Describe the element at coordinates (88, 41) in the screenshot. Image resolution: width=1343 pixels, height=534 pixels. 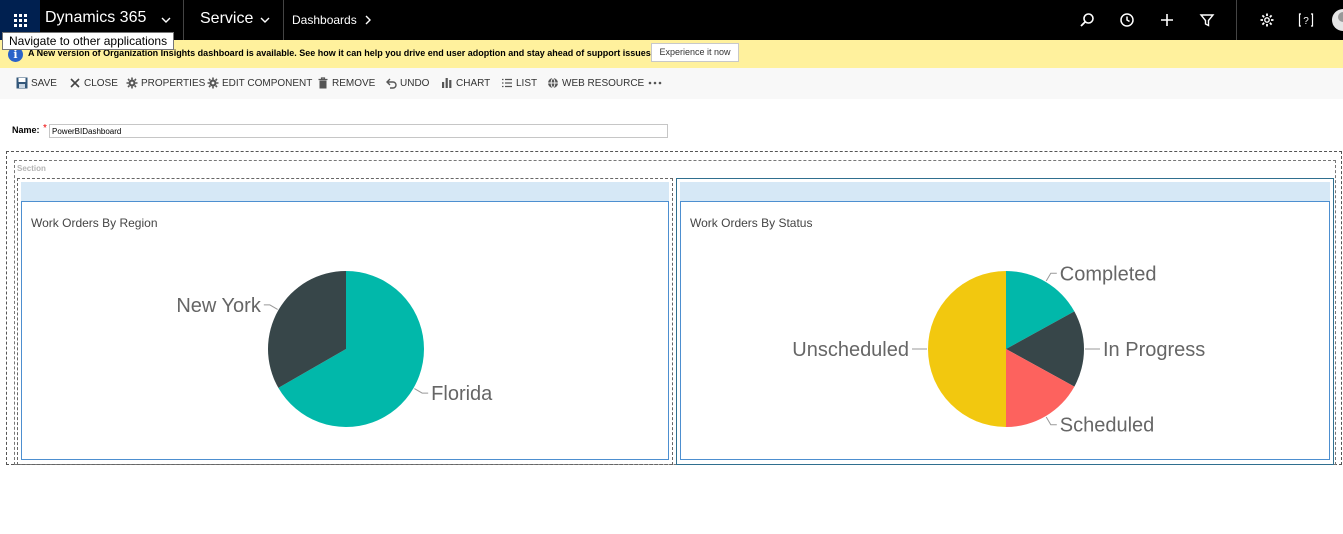
I see `app-launcher-tooltip: Navigate to other applications` at that location.